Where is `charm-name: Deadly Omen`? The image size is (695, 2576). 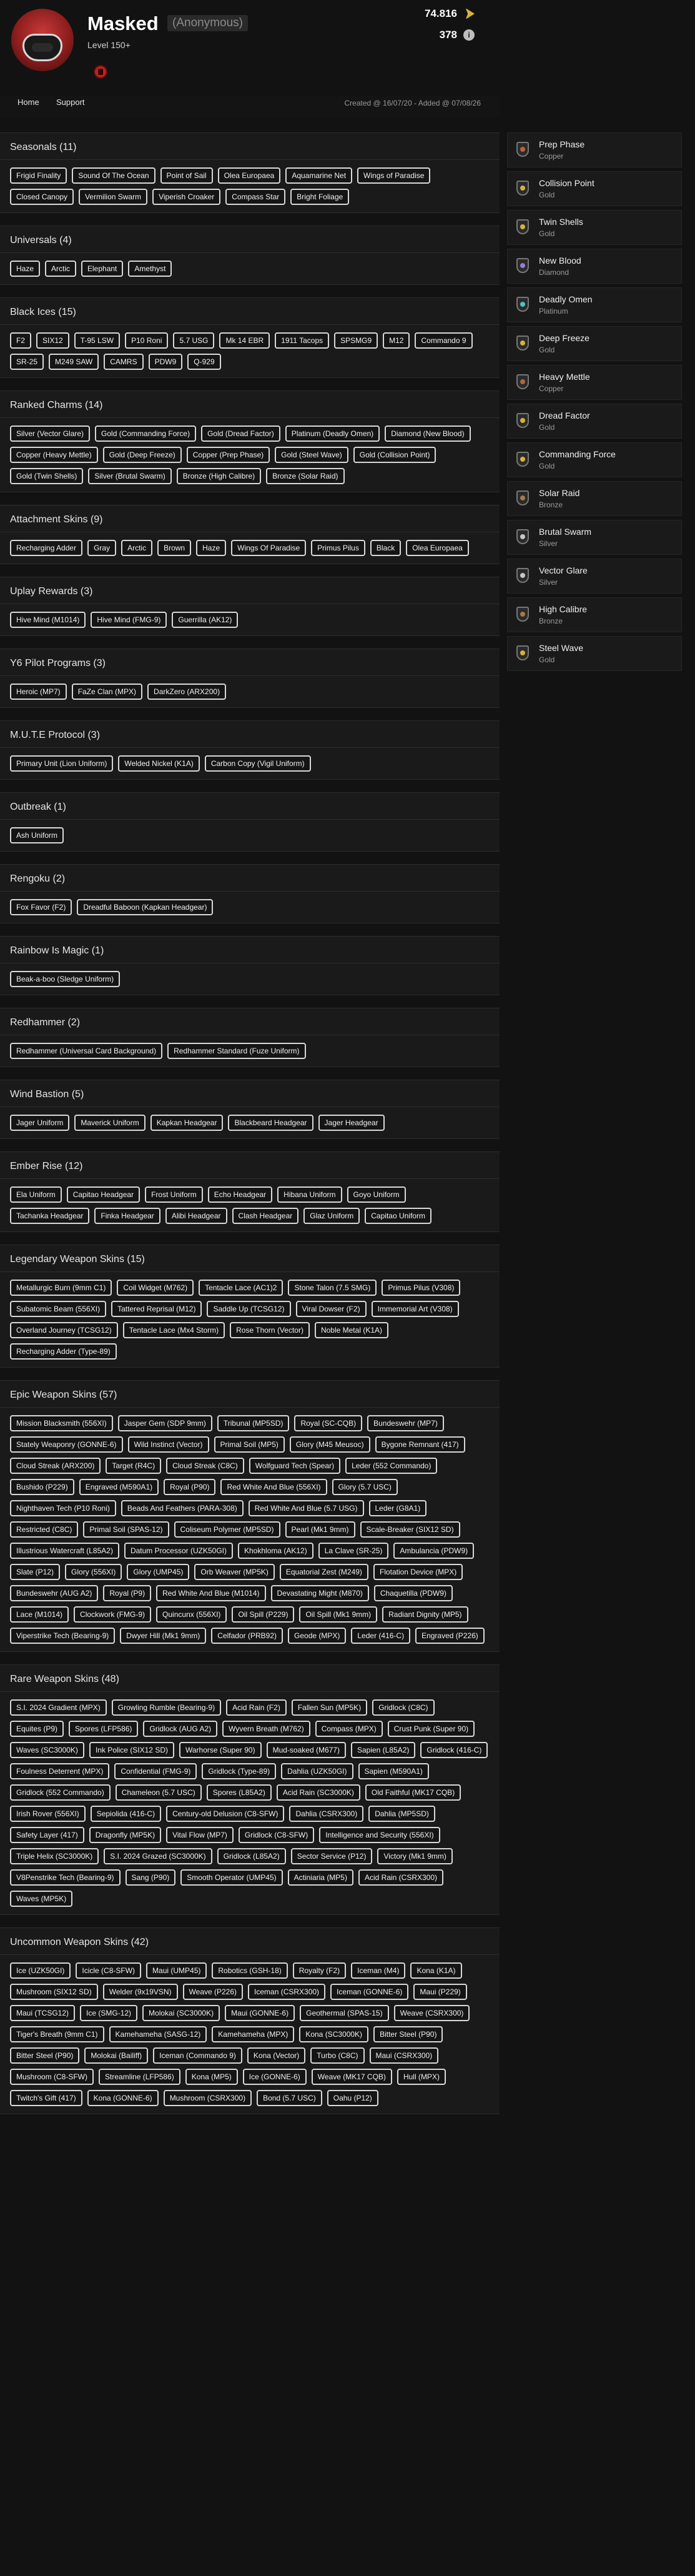
charm-name: Deadly Omen is located at coordinates (566, 299).